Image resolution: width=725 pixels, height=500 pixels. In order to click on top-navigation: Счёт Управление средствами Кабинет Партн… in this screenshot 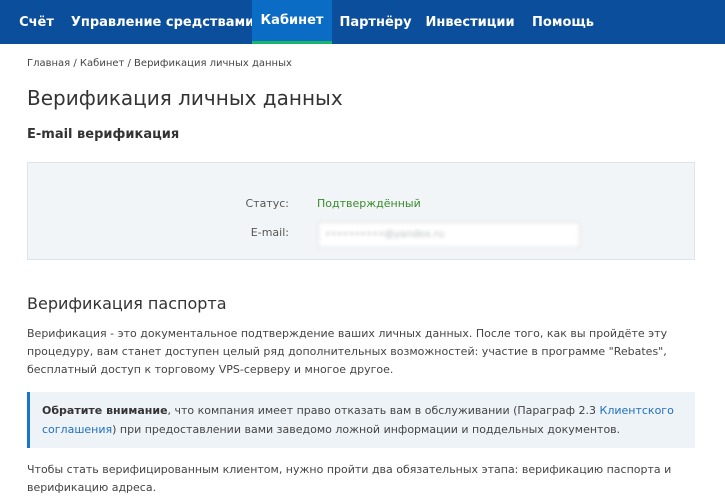, I will do `click(362, 22)`.